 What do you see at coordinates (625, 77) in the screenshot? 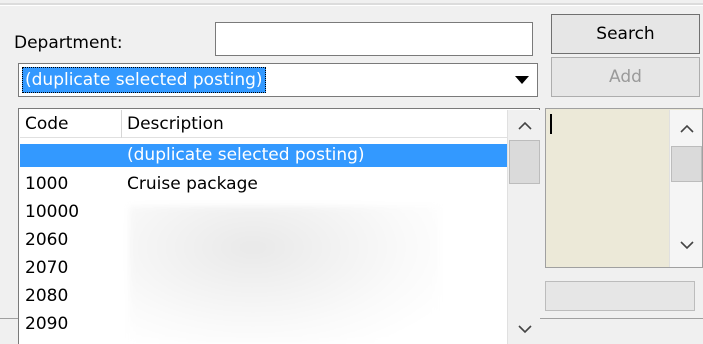
I see `add-button: Add` at bounding box center [625, 77].